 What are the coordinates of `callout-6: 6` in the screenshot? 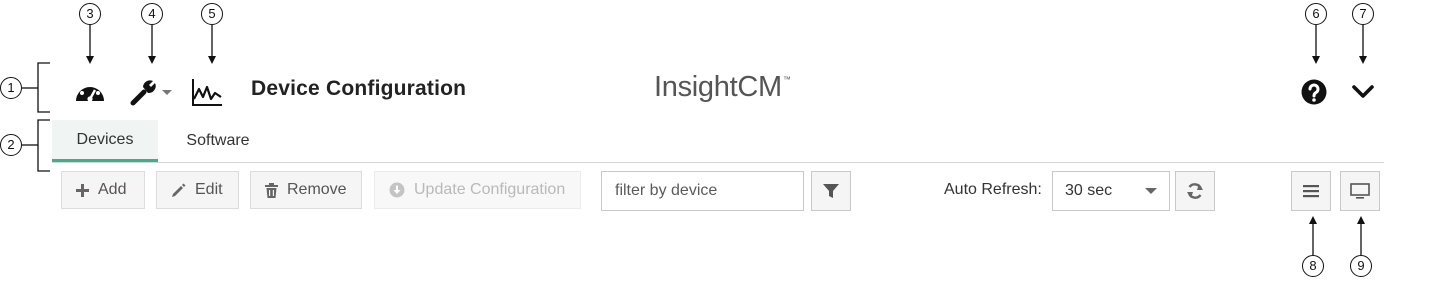 It's located at (1316, 14).